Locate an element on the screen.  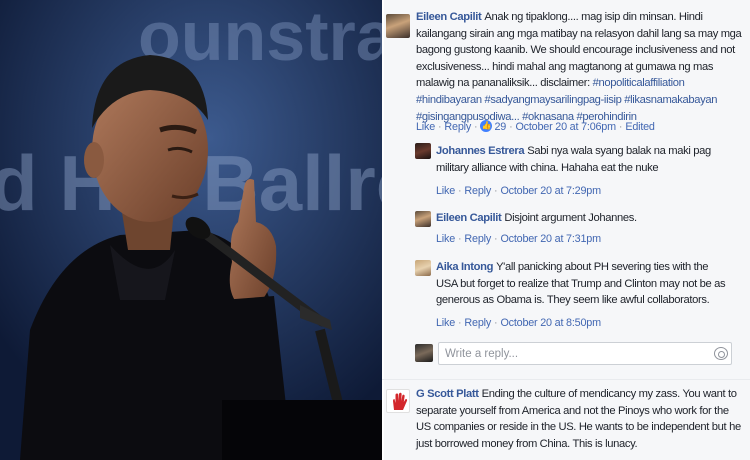
comment-body: Disjoint argument Johannes. is located at coordinates (570, 218).